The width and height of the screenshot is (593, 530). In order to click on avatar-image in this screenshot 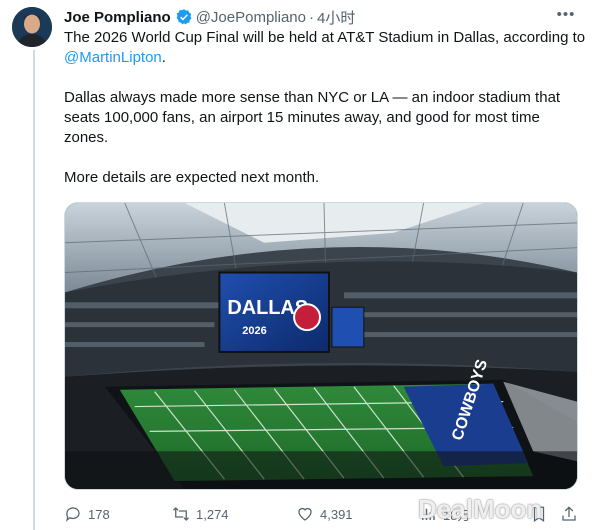, I will do `click(32, 27)`.